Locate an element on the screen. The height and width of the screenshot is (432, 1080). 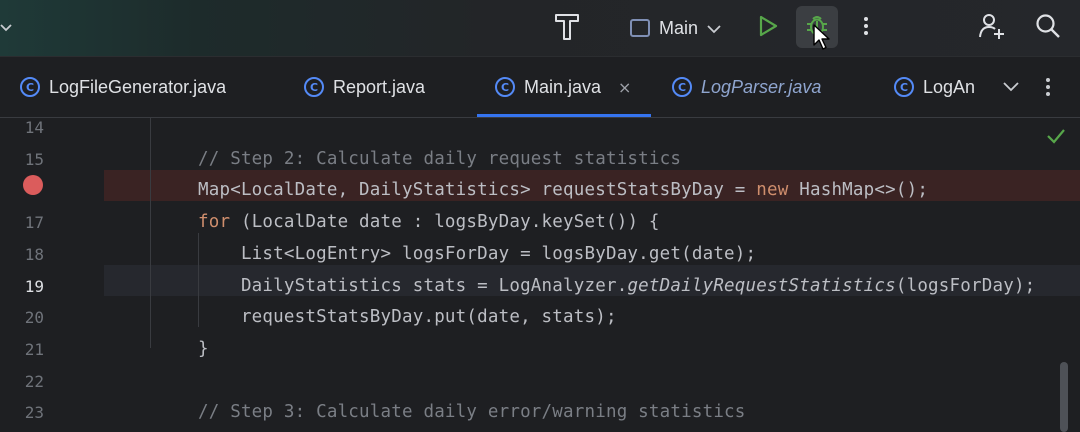
line-number: 19 is located at coordinates (34, 286).